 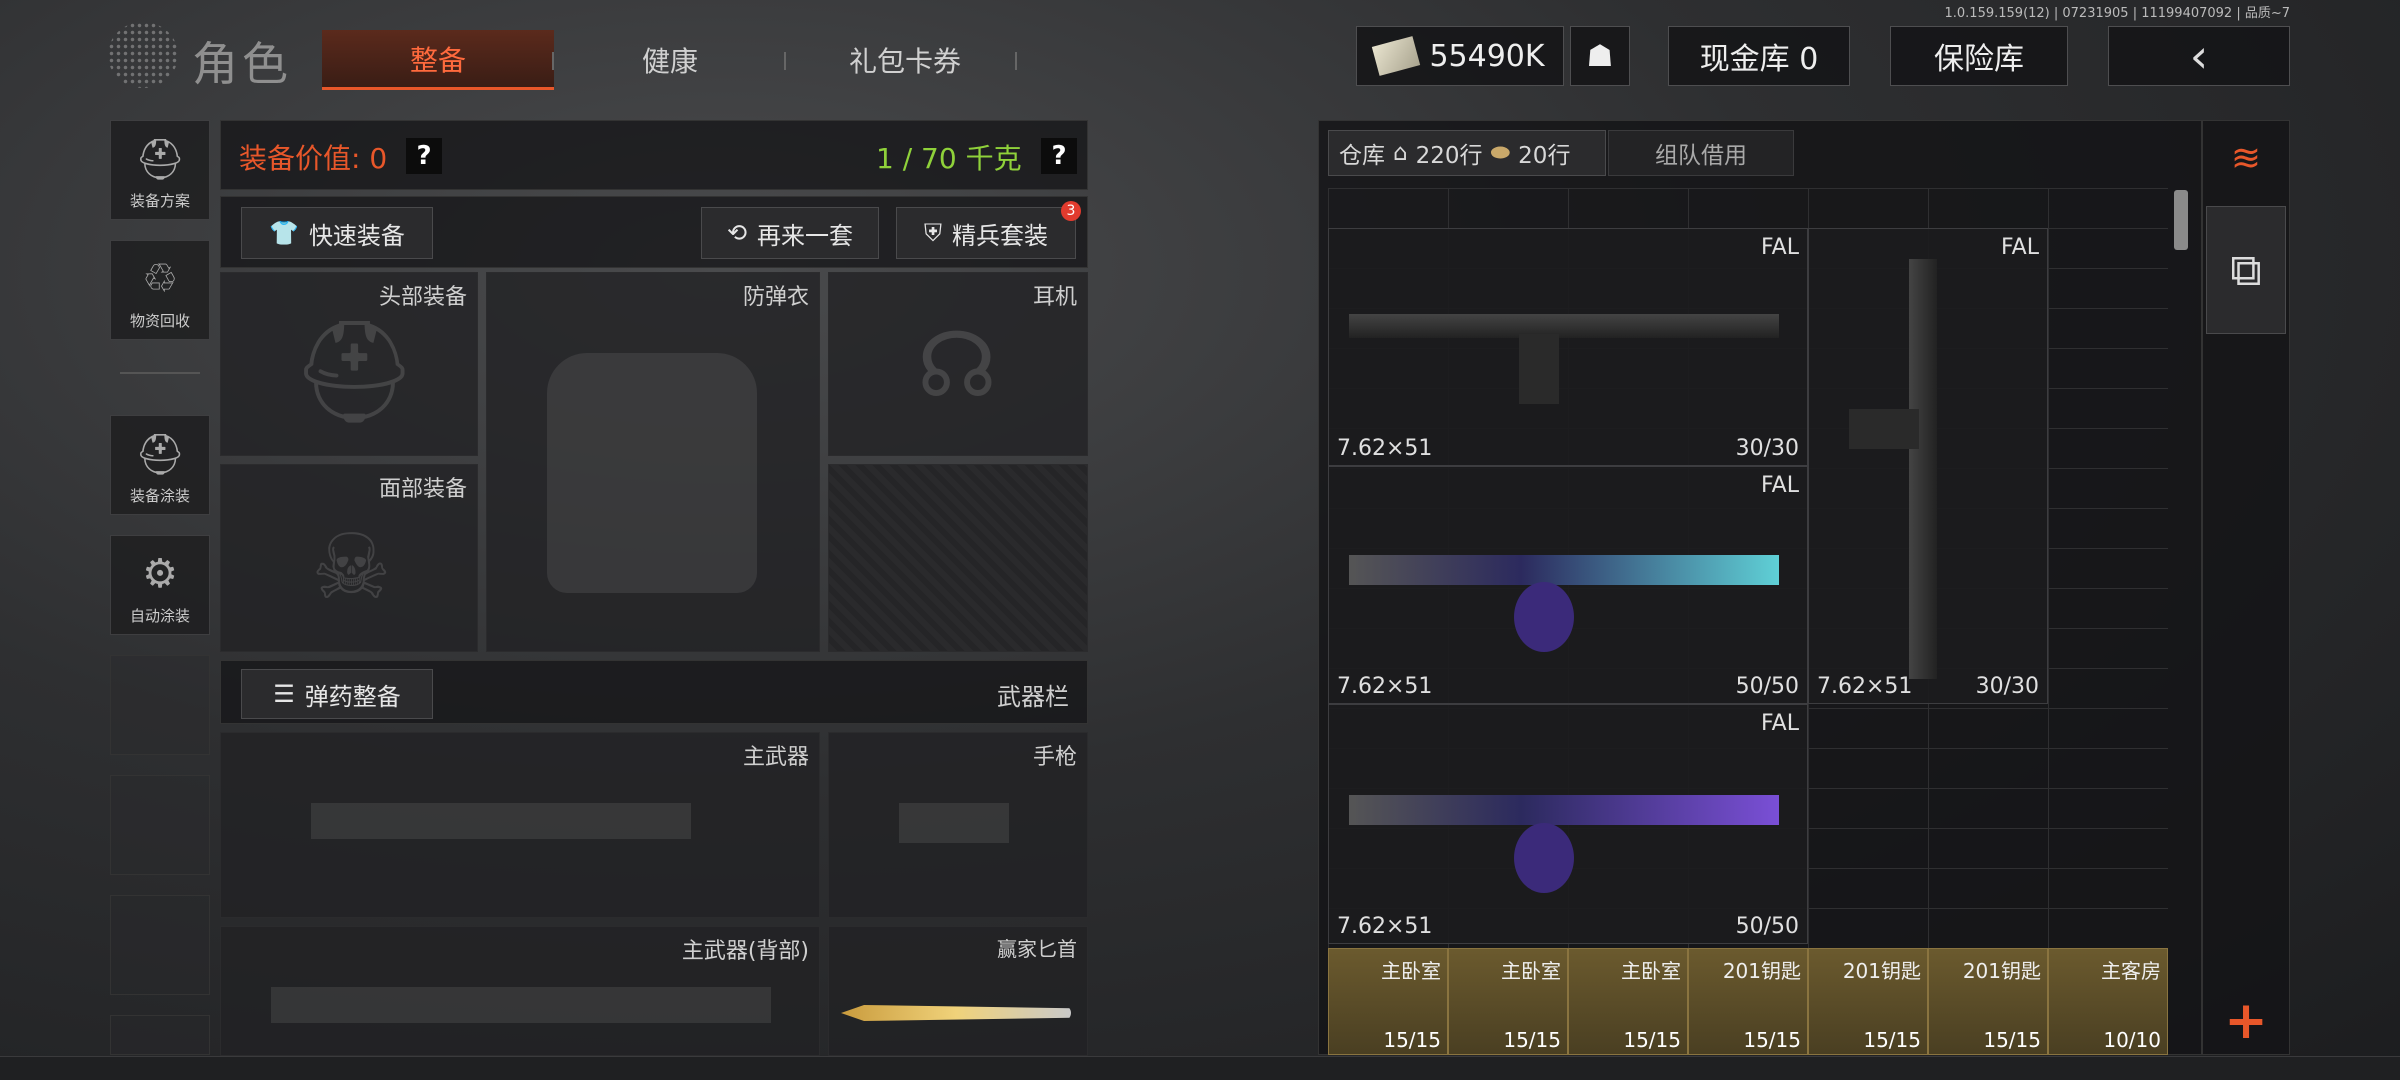 What do you see at coordinates (745, 951) in the screenshot?
I see `slot-label: 主武器(背部)` at bounding box center [745, 951].